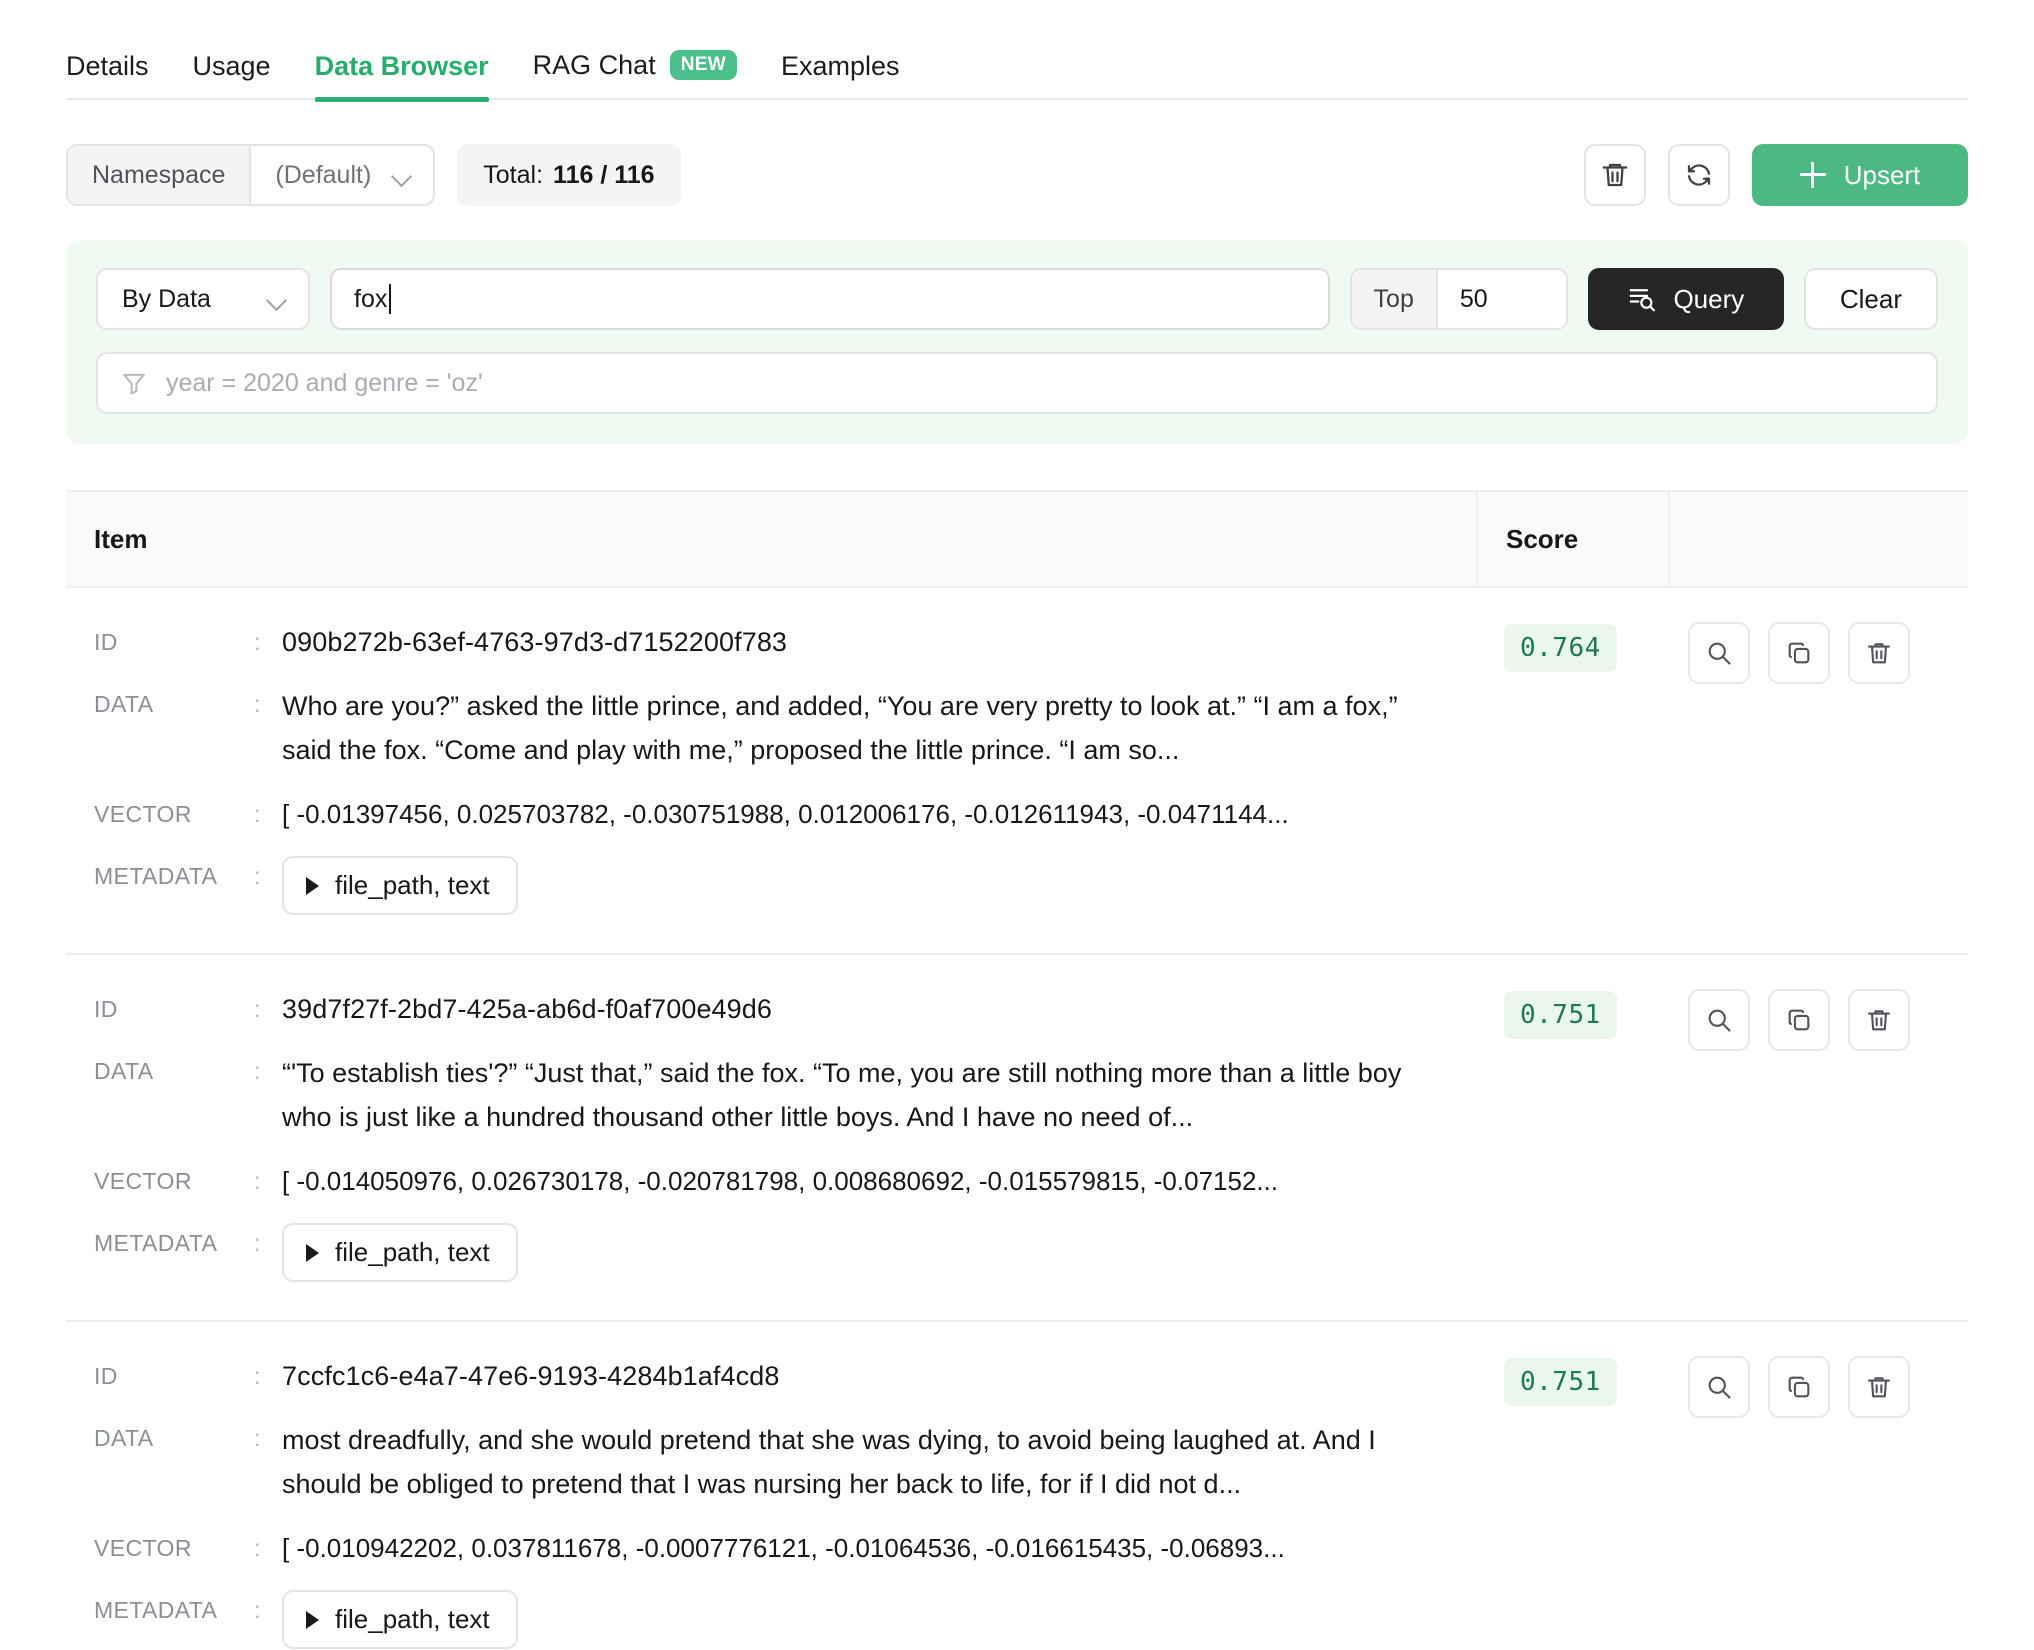 The width and height of the screenshot is (2034, 1650). Describe the element at coordinates (1572, 1014) in the screenshot. I see `row-score-cell: 0.751` at that location.